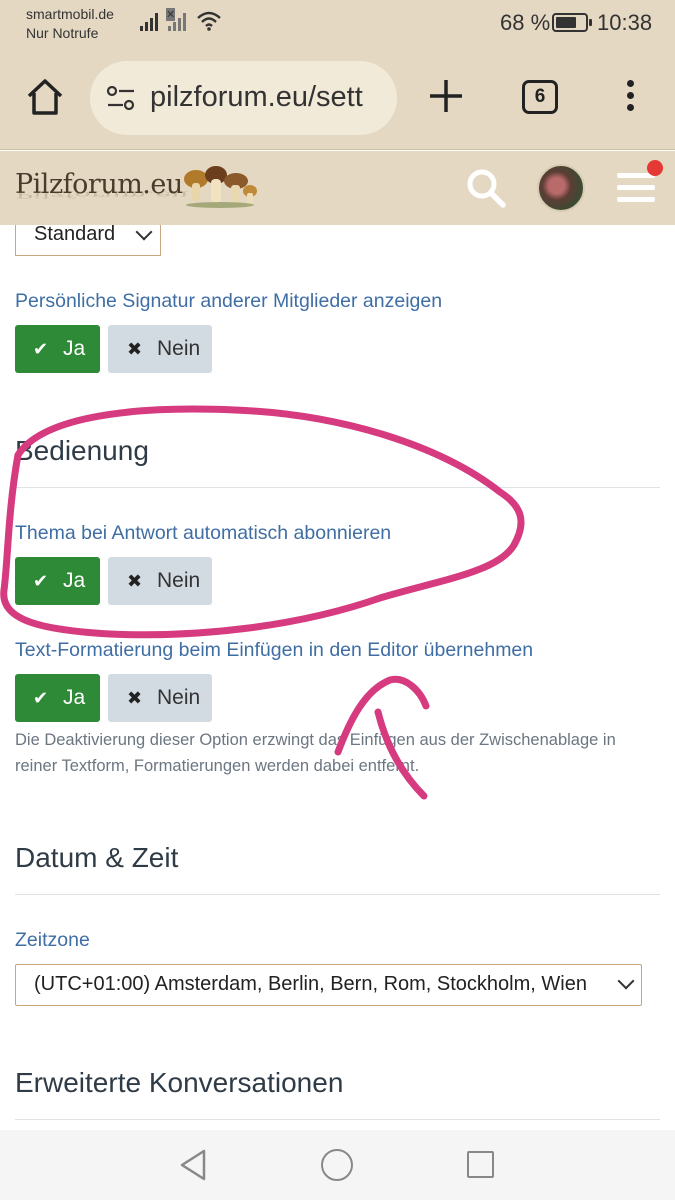 The image size is (675, 1200). Describe the element at coordinates (486, 188) in the screenshot. I see `search-icon` at that location.